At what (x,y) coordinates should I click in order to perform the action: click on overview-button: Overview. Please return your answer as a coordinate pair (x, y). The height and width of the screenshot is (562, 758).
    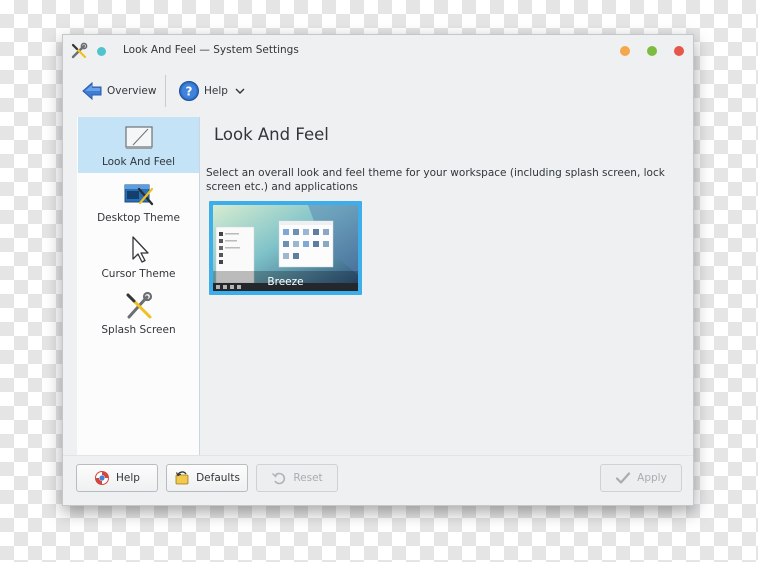
    Looking at the image, I should click on (118, 91).